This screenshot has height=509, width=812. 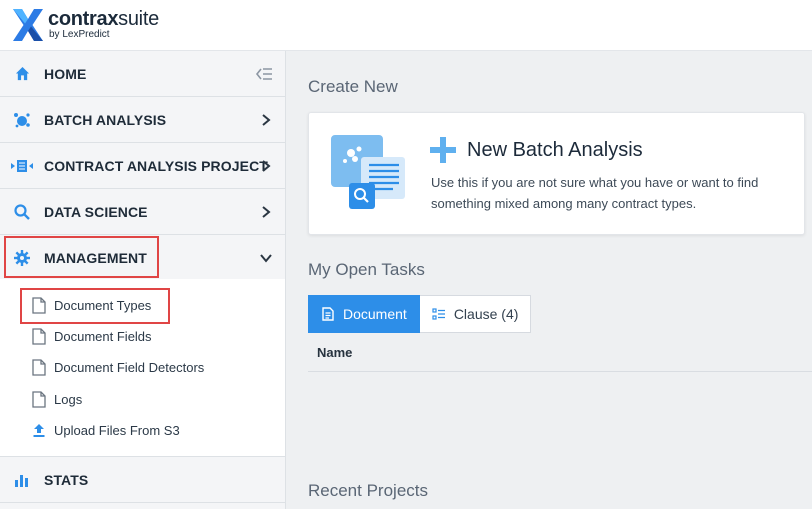 I want to click on sidebar-item-label: BATCH ANALYSIS, so click(x=105, y=119).